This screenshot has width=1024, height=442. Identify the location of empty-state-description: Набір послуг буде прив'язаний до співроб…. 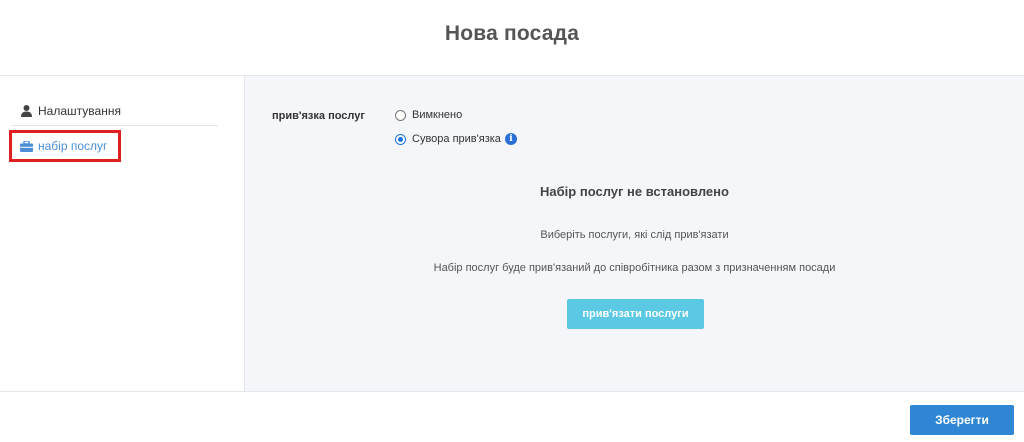
(634, 268).